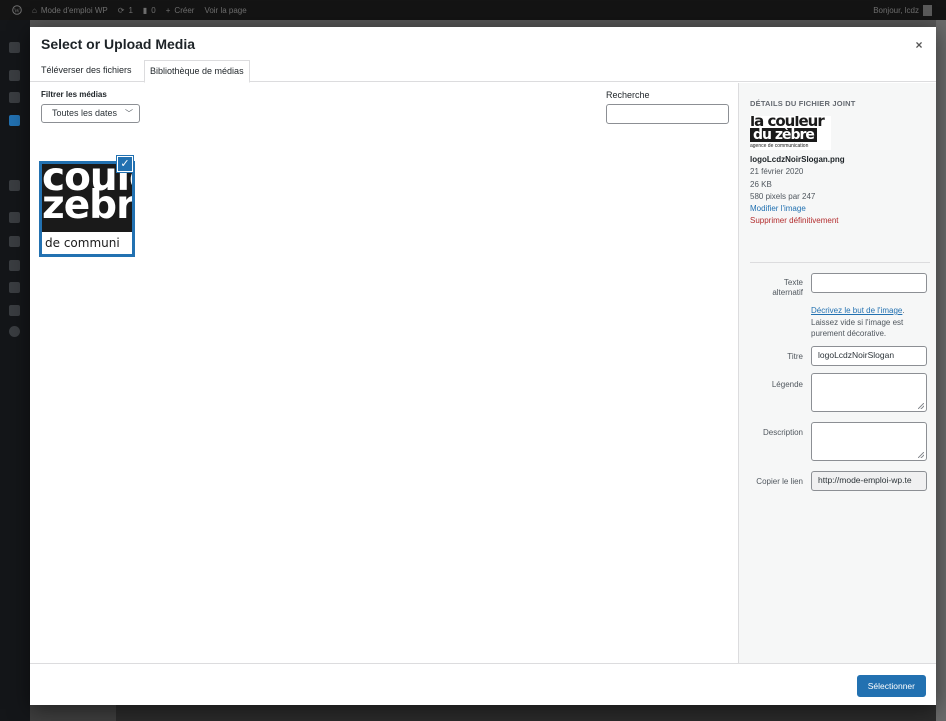 This screenshot has width=946, height=721. I want to click on title-input: logoLcdzNoirSlogan, so click(869, 356).